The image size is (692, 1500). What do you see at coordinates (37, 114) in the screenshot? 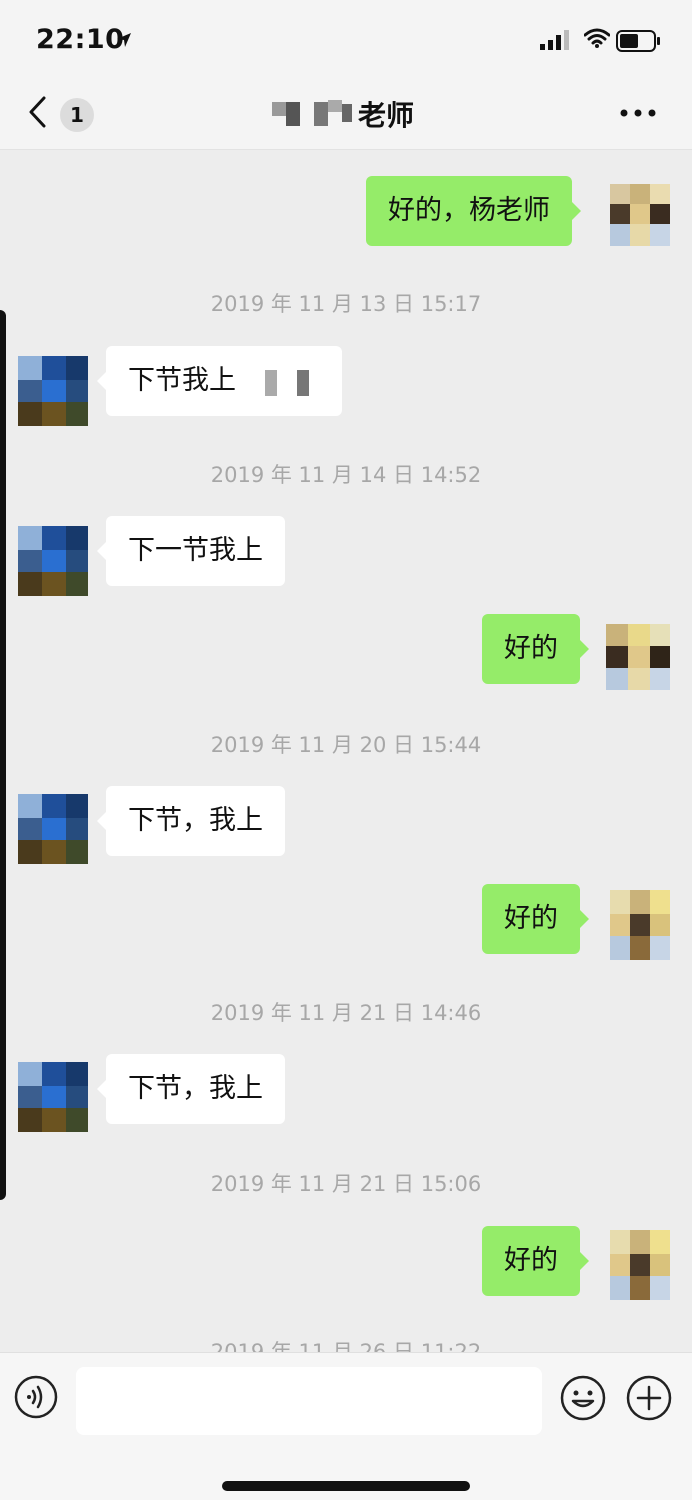
I see `chevron-left-icon` at bounding box center [37, 114].